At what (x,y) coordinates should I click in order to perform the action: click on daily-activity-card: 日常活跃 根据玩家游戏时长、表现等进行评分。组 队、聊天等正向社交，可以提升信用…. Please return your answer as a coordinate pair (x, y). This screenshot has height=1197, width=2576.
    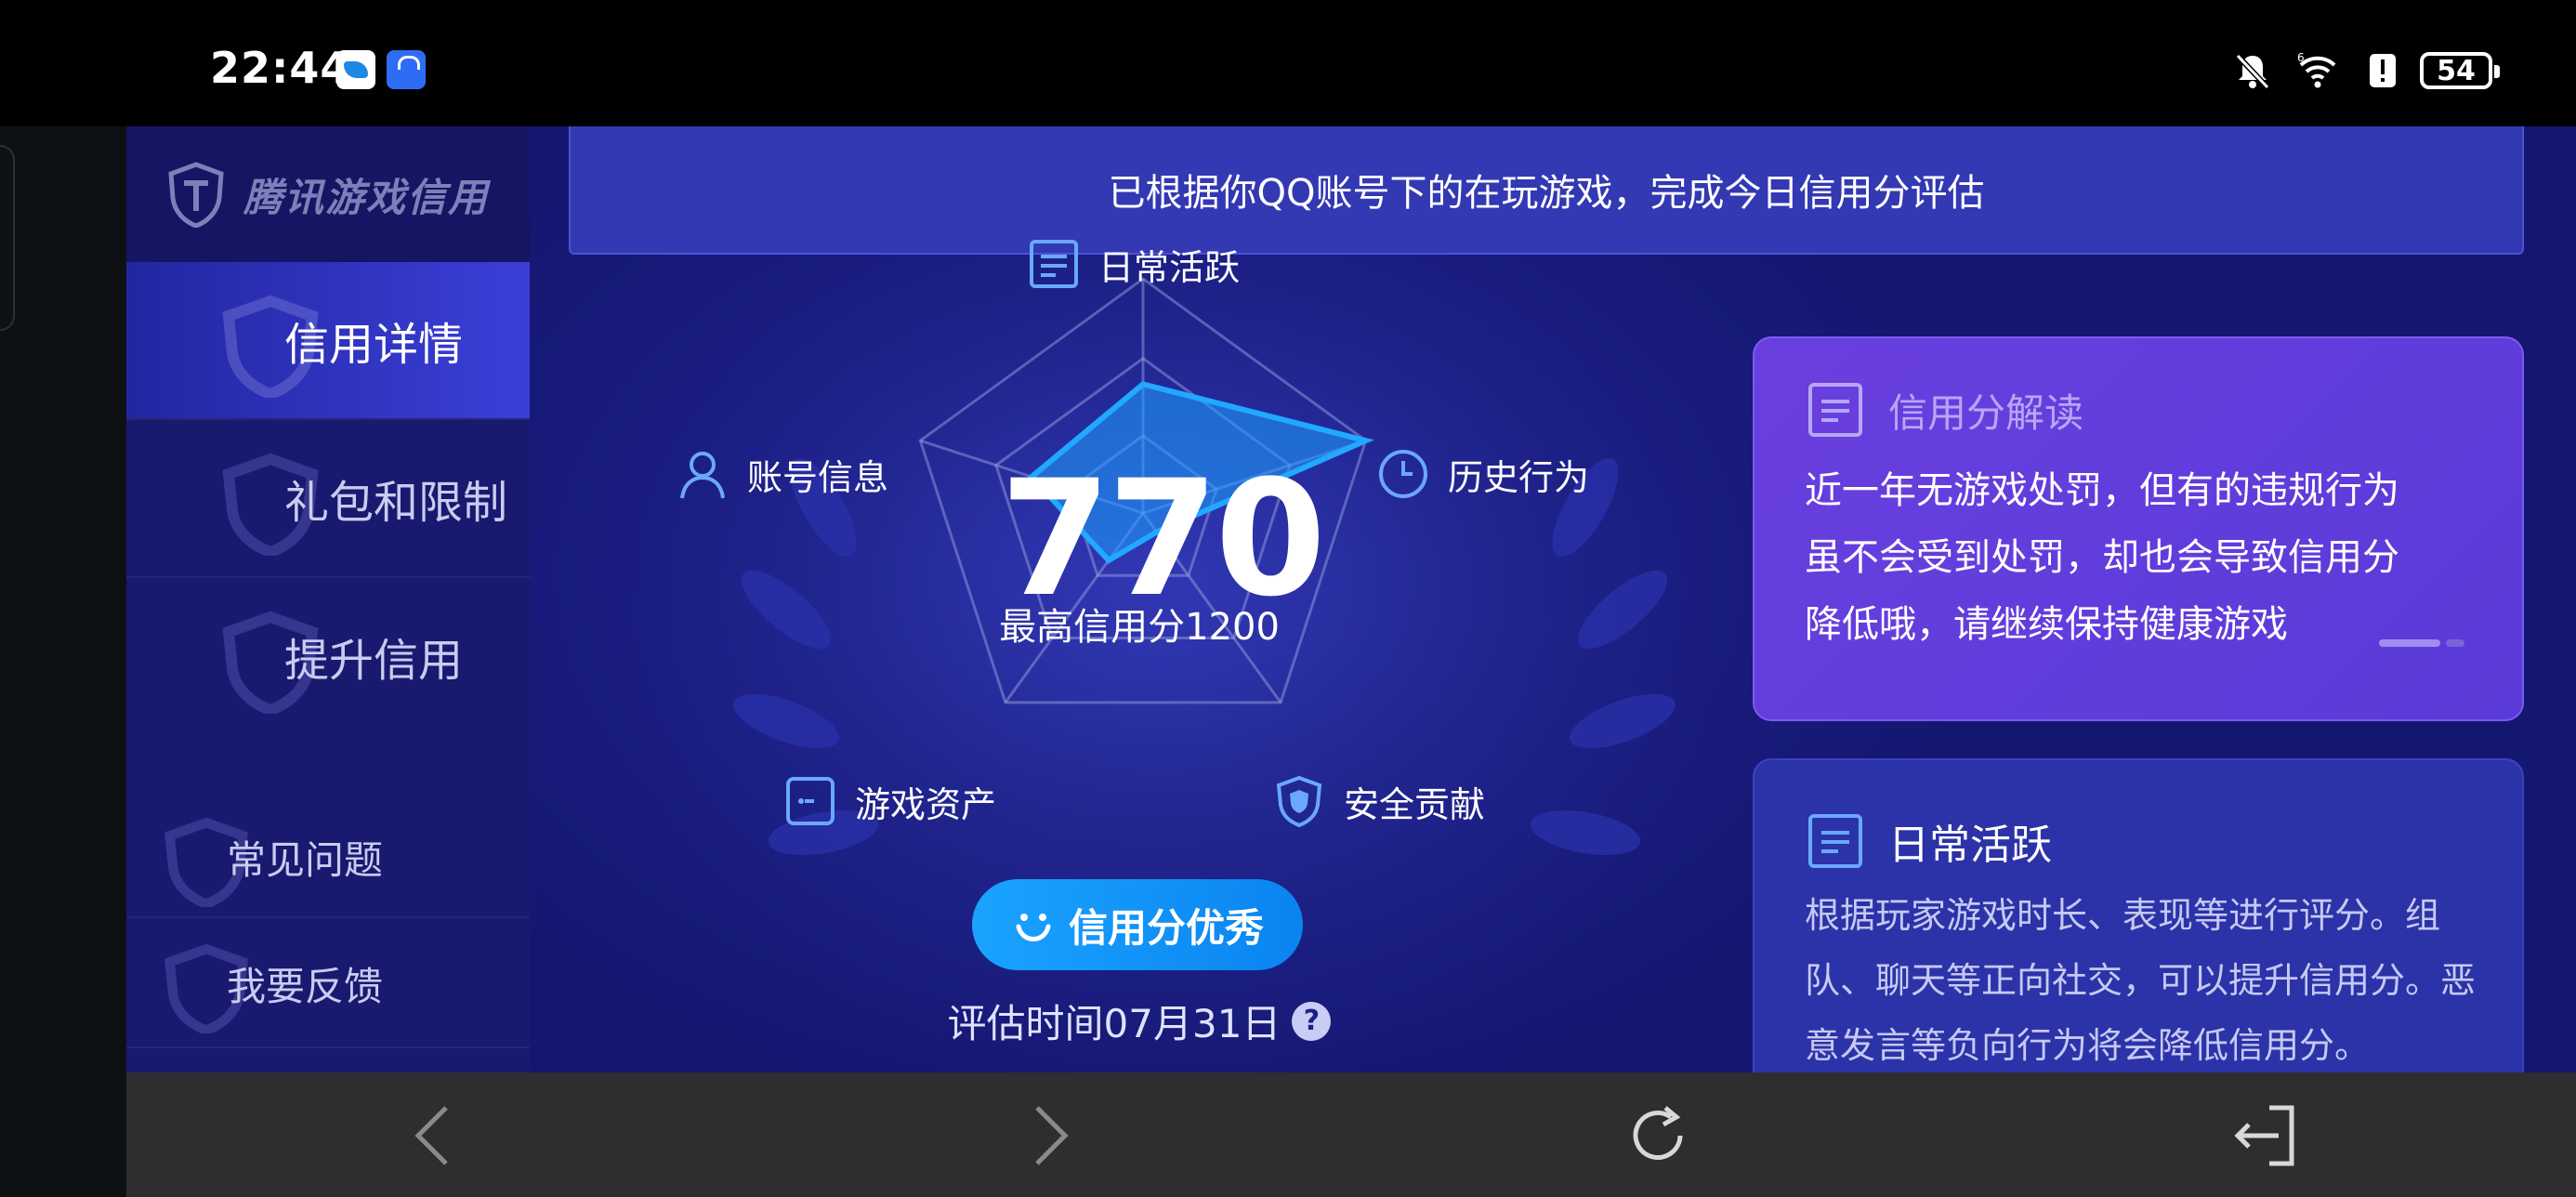
    Looking at the image, I should click on (2138, 915).